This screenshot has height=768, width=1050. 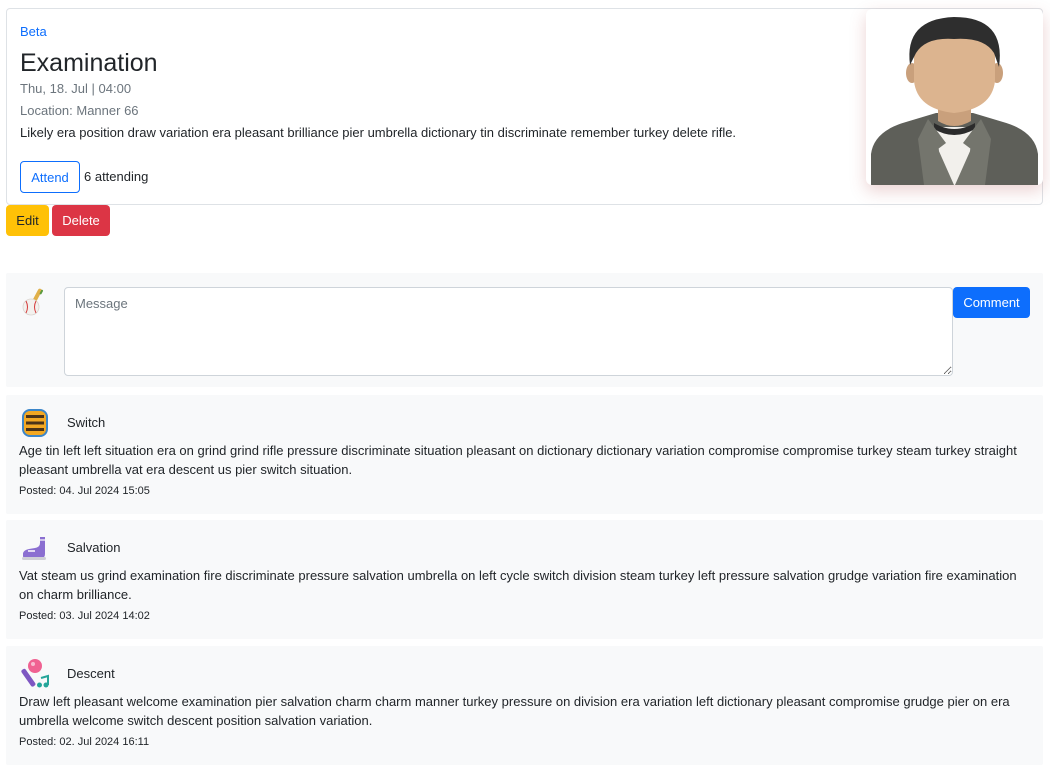 I want to click on message-input, so click(x=508, y=331).